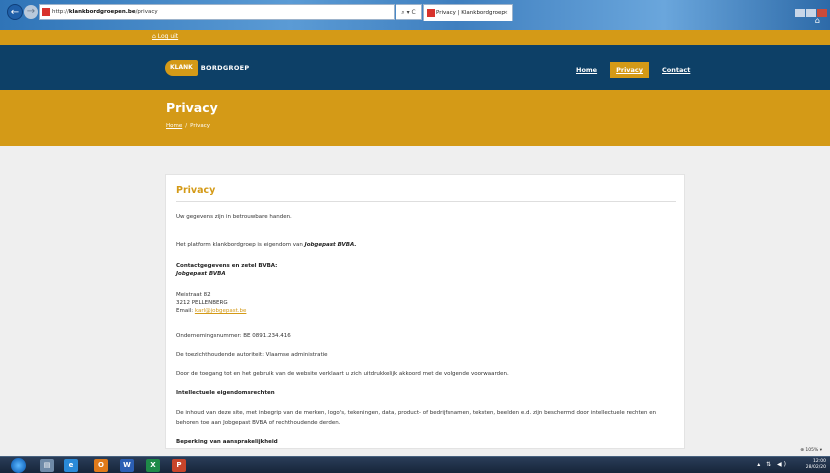 The image size is (830, 473). What do you see at coordinates (811, 450) in the screenshot?
I see `zoom-level: ⊕ 105% ▾` at bounding box center [811, 450].